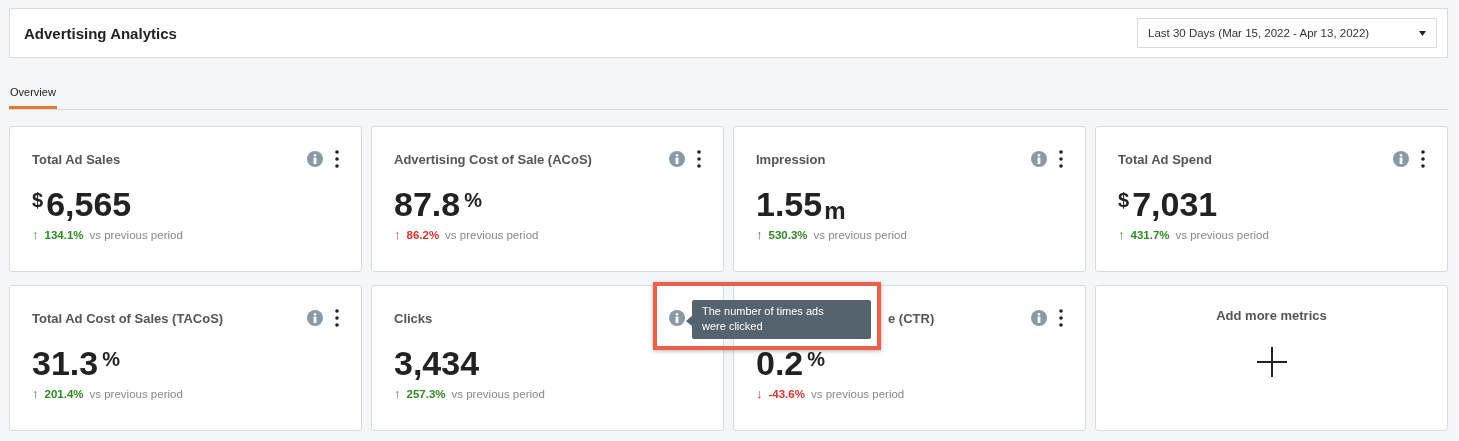  What do you see at coordinates (781, 319) in the screenshot?
I see `tooltip: The number of times ads were clicked` at bounding box center [781, 319].